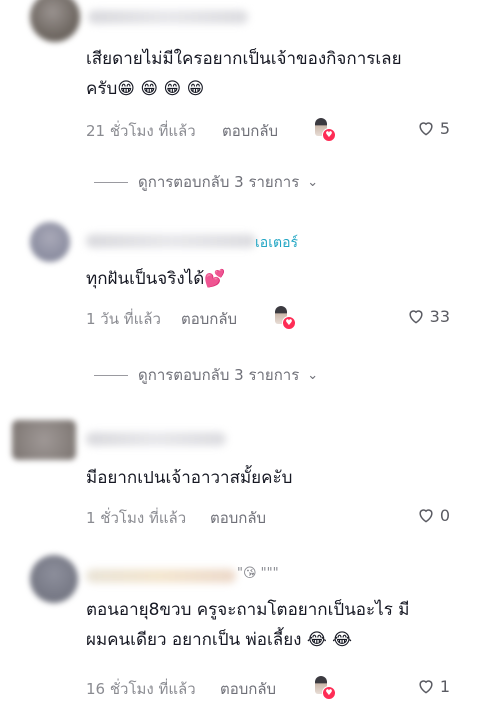  I want to click on username-tag: เอเตอร์, so click(276, 243).